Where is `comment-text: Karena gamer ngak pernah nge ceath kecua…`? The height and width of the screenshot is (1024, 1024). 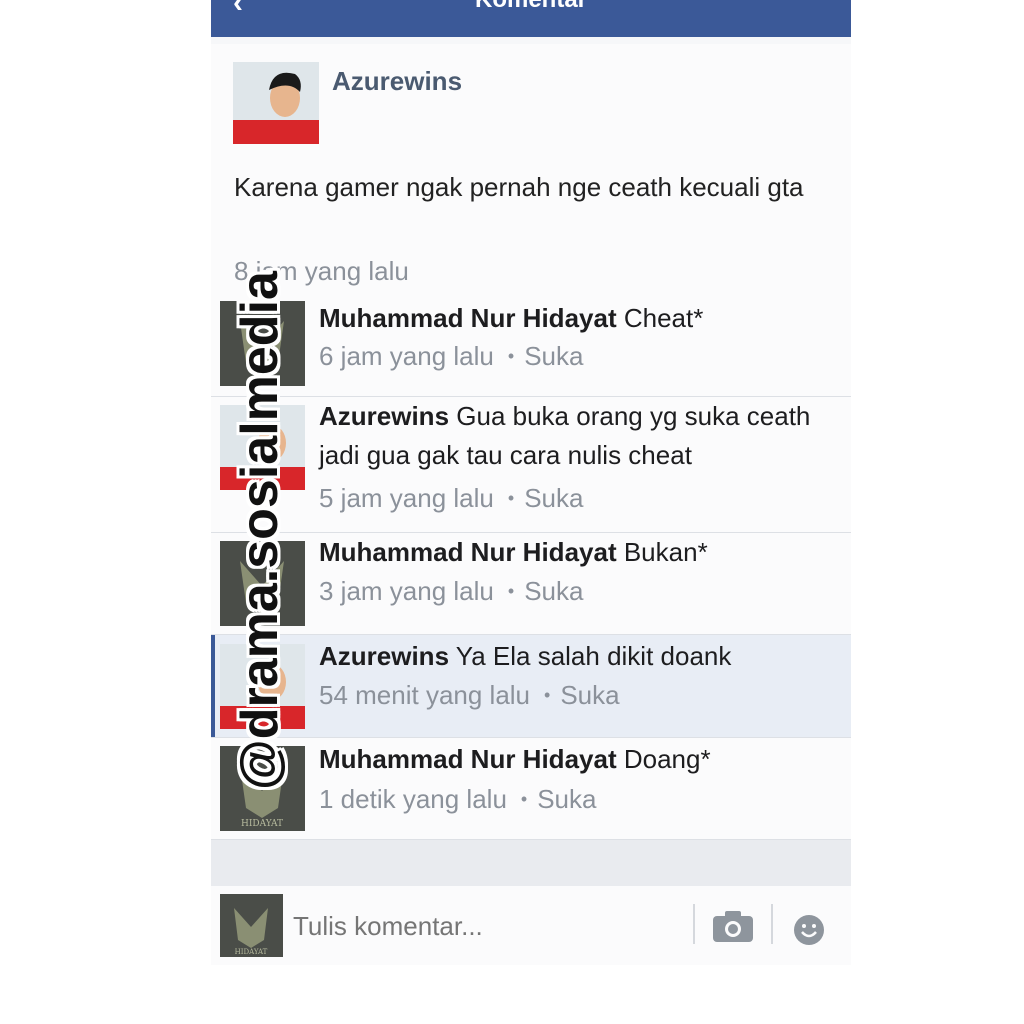 comment-text: Karena gamer ngak pernah nge ceath kecua… is located at coordinates (519, 187).